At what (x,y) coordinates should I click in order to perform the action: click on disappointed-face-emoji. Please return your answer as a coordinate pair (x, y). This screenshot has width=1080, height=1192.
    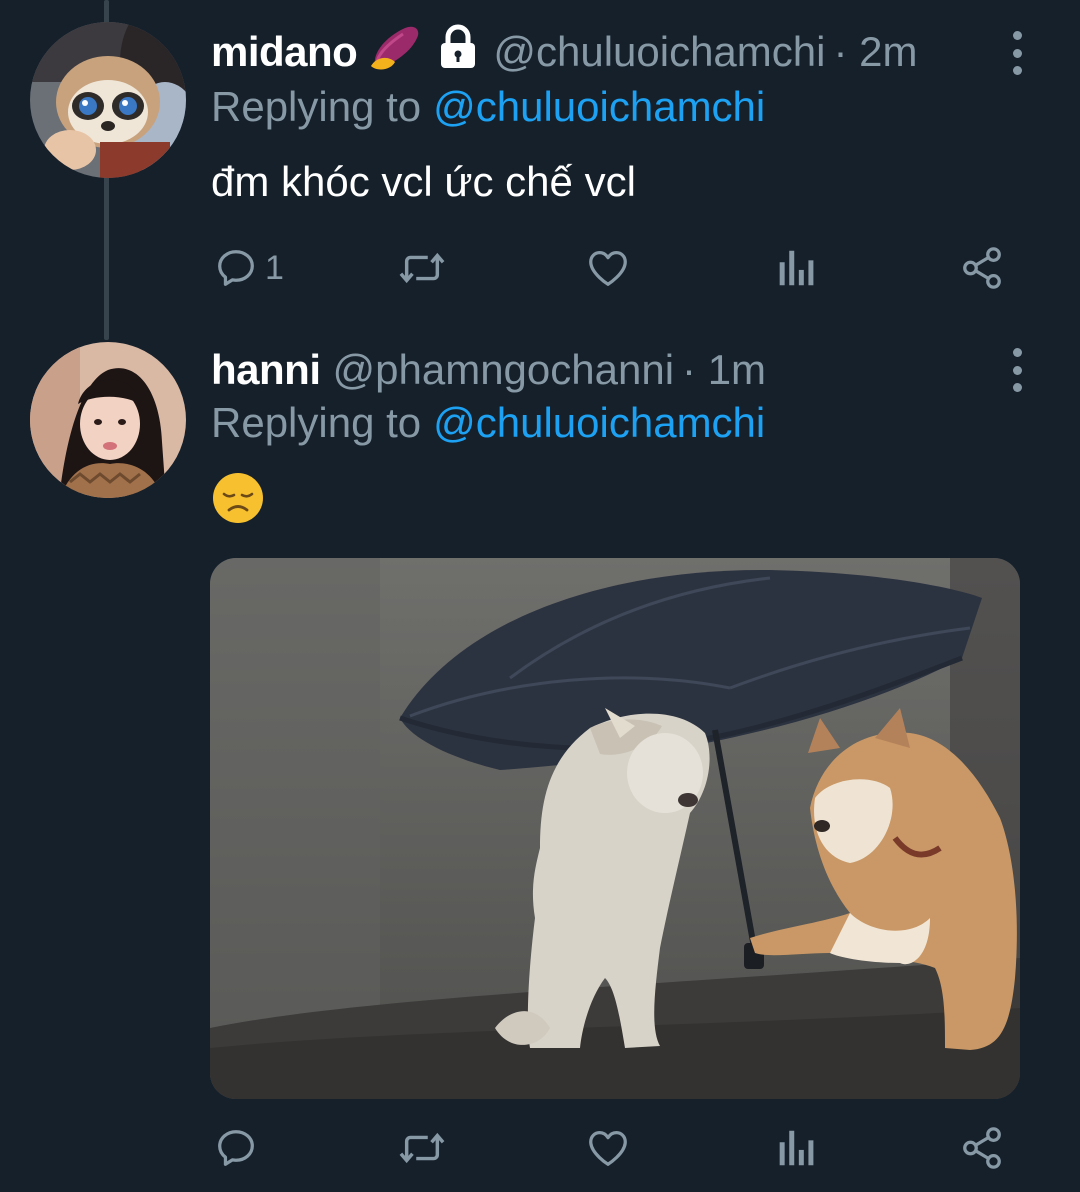
    Looking at the image, I should click on (238, 498).